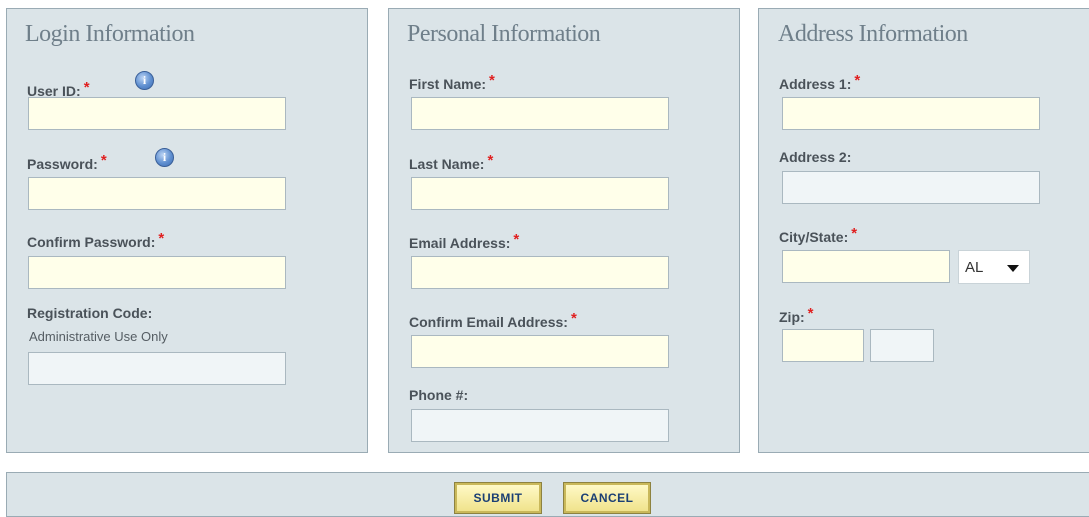 The width and height of the screenshot is (1089, 517). I want to click on phone-input, so click(540, 425).